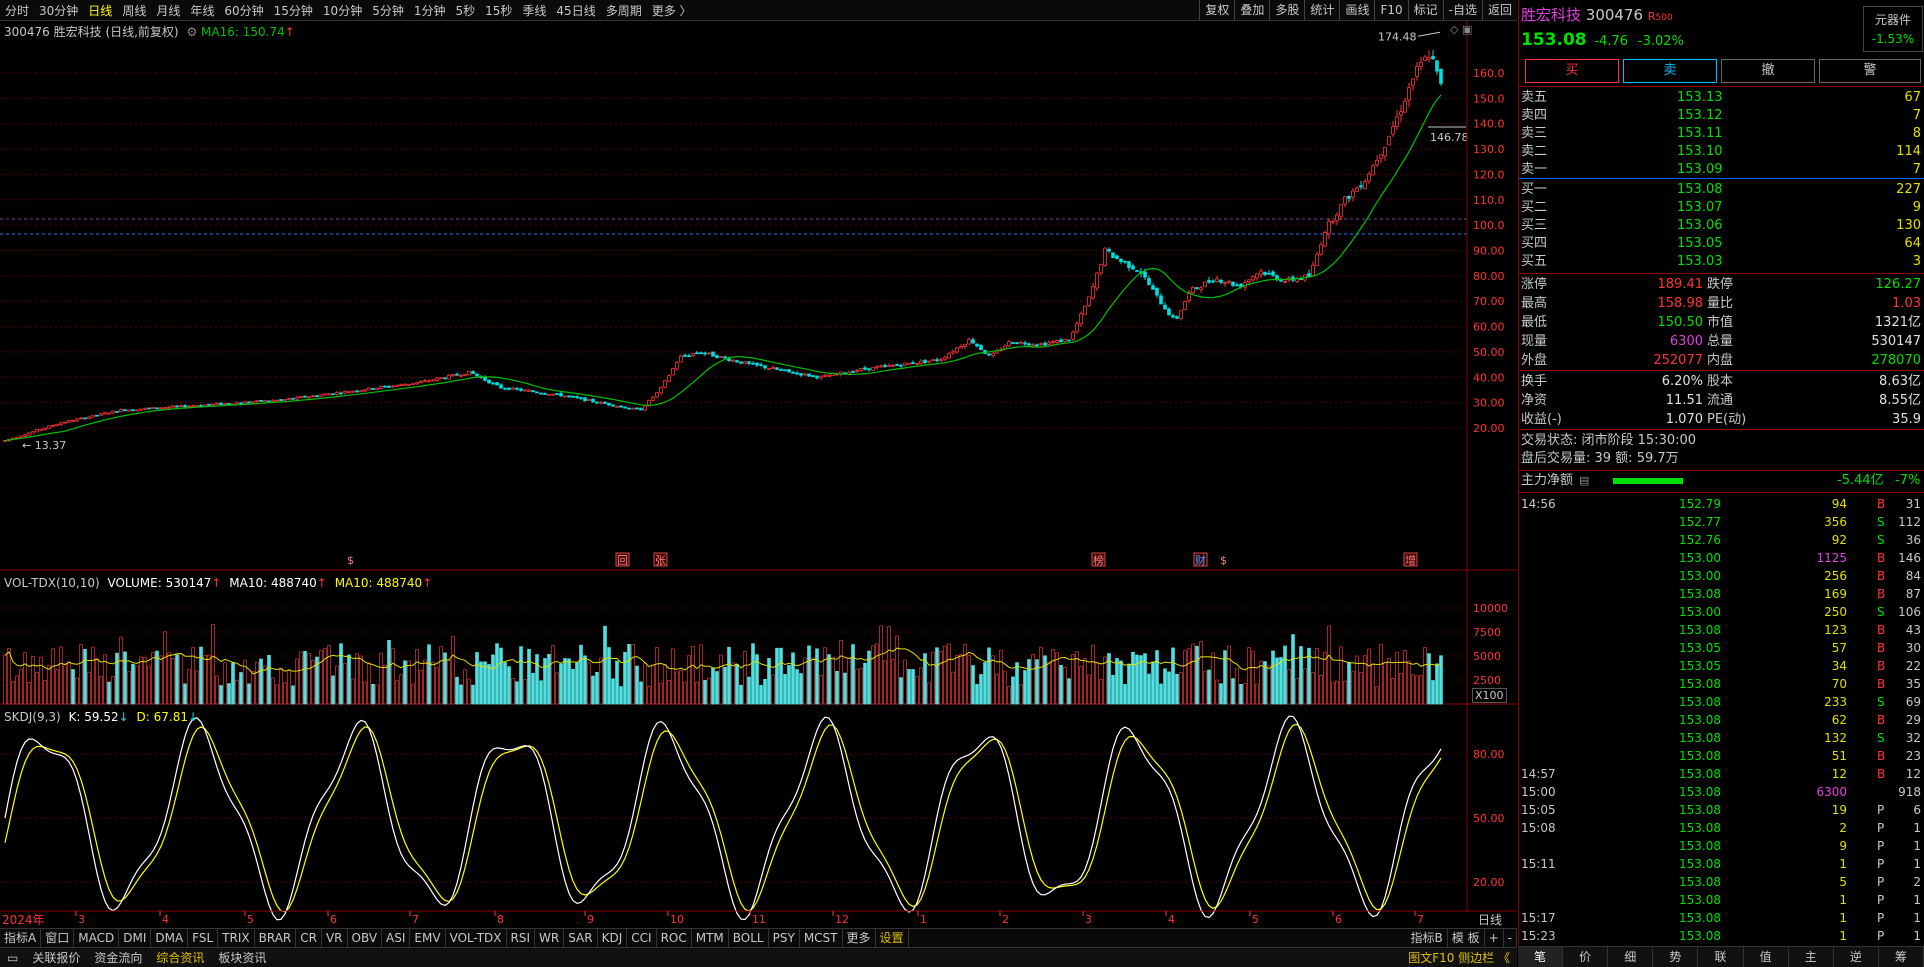  What do you see at coordinates (135, 938) in the screenshot?
I see `indicator-tab-3: DMI` at bounding box center [135, 938].